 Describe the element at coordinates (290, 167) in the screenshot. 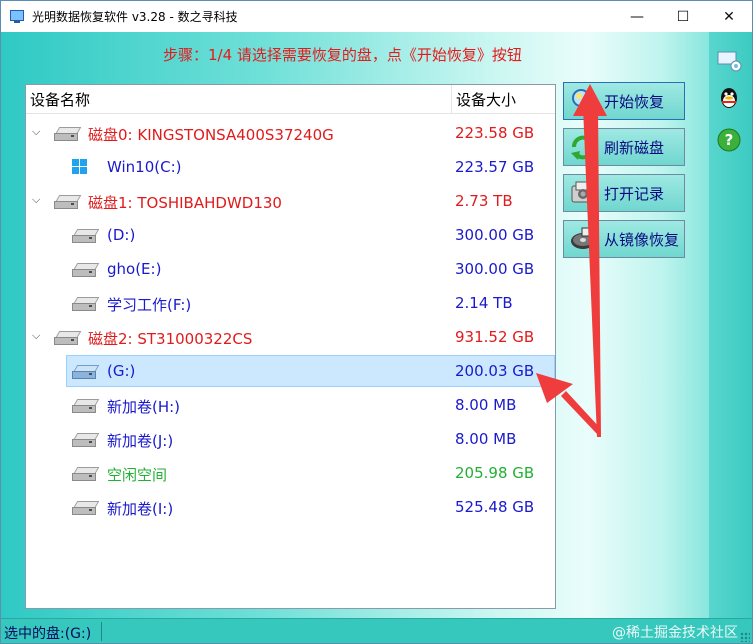

I see `tree-row-partition-c: Win10(C:) 223.57 GB` at that location.